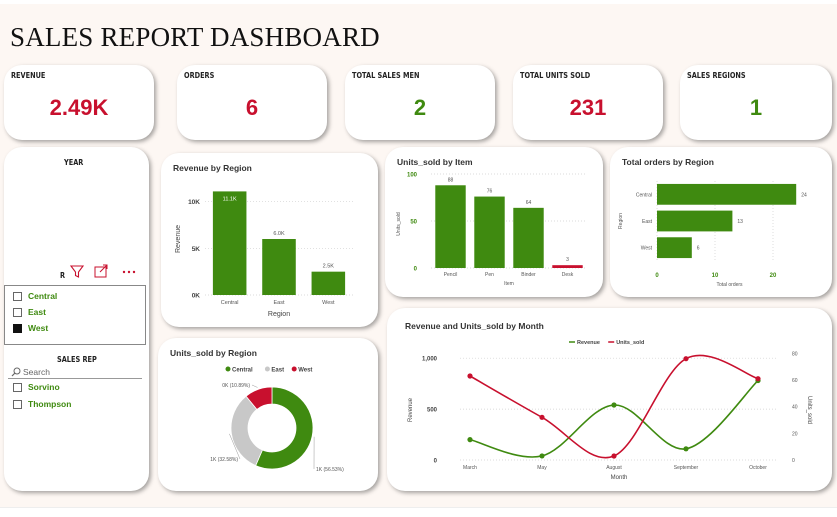  Describe the element at coordinates (416, 270) in the screenshot. I see `y-tick-label: 0` at that location.